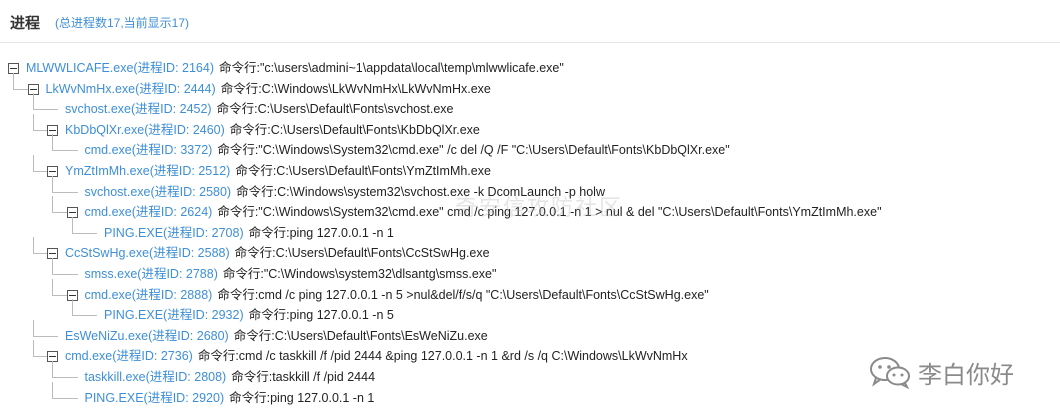  What do you see at coordinates (174, 315) in the screenshot?
I see `process-name-link: PING.EXE(进程ID: 2932)` at bounding box center [174, 315].